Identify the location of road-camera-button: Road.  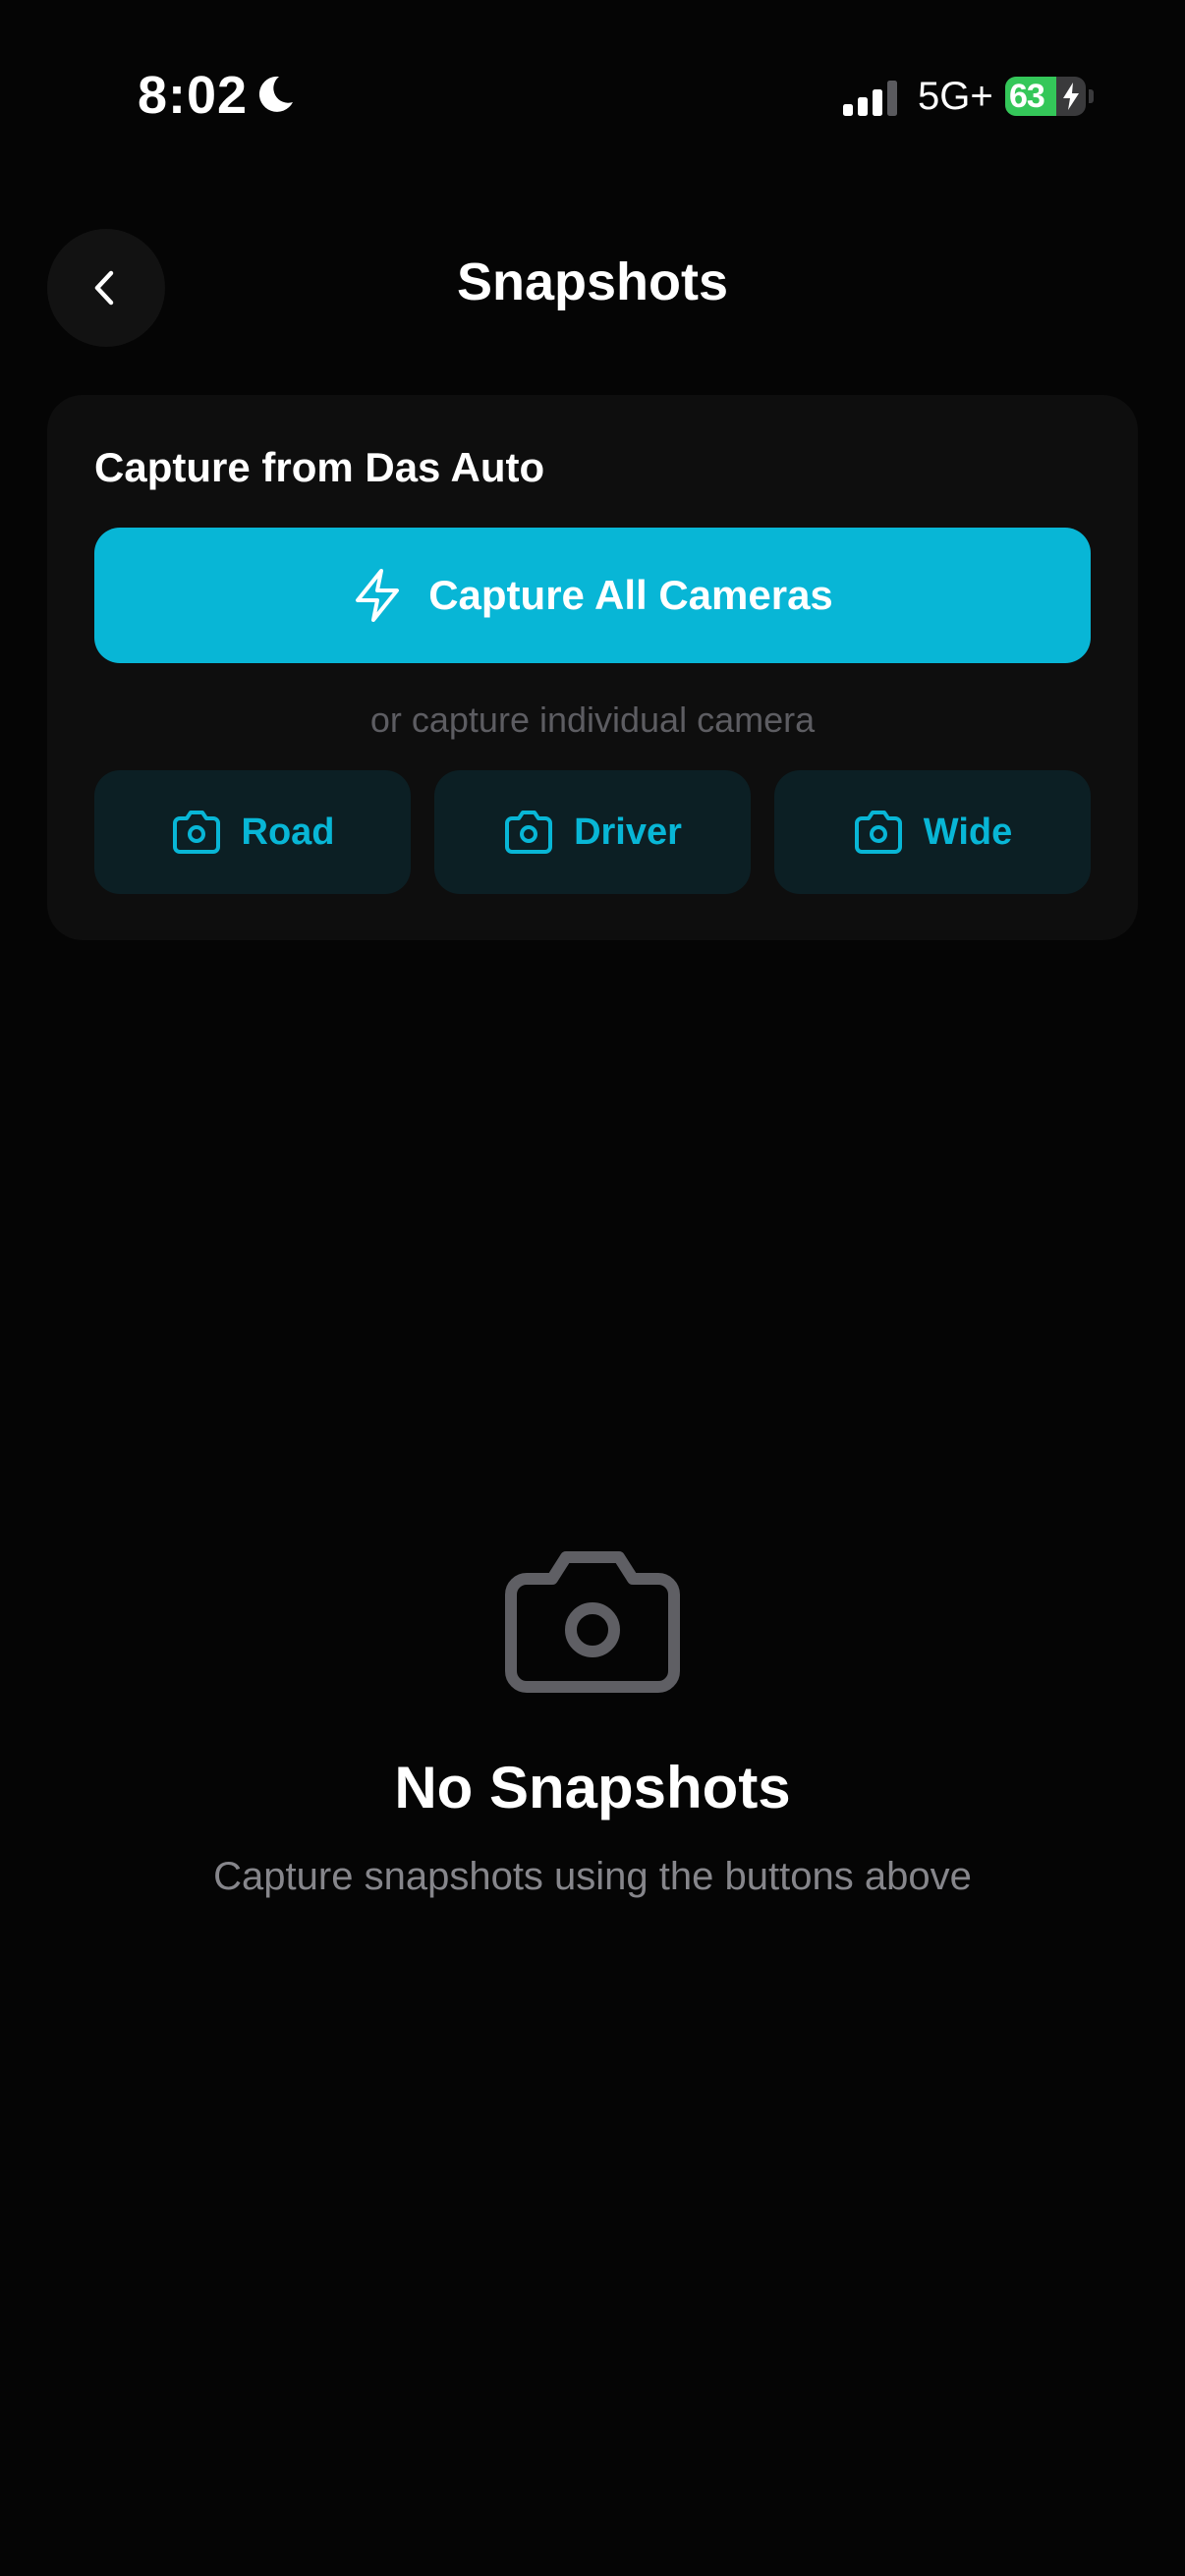
(253, 832).